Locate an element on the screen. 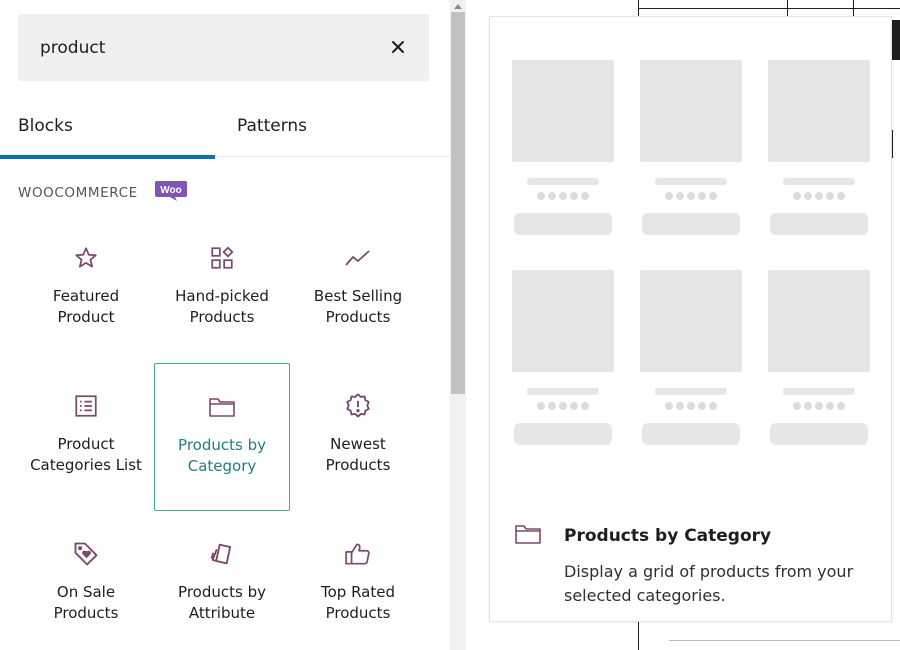 The height and width of the screenshot is (650, 900). block-on-sale-products: On Sale Products is located at coordinates (86, 584).